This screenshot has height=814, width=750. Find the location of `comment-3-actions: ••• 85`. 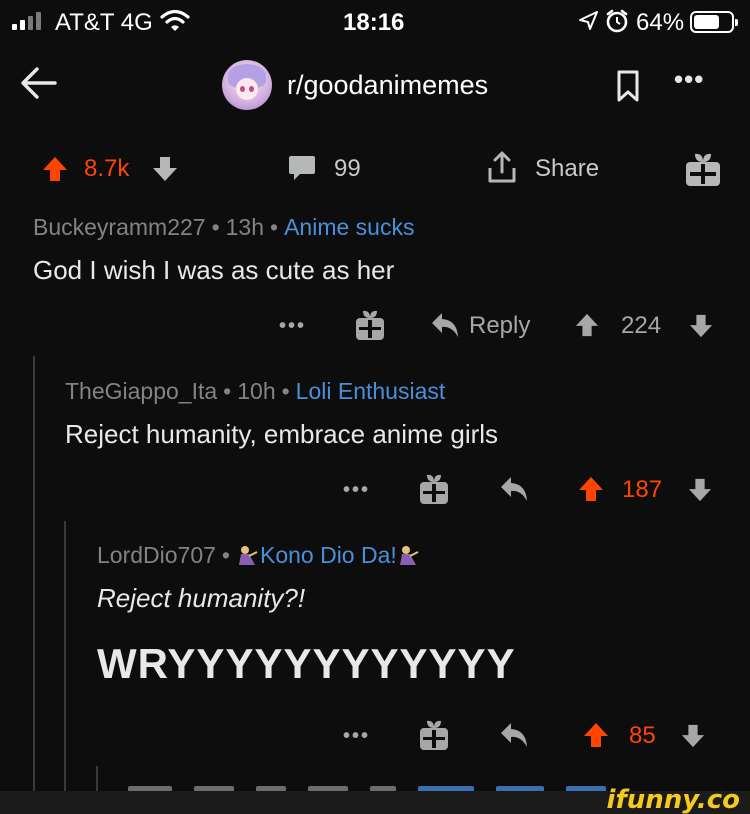

comment-3-actions: ••• 85 is located at coordinates (375, 739).